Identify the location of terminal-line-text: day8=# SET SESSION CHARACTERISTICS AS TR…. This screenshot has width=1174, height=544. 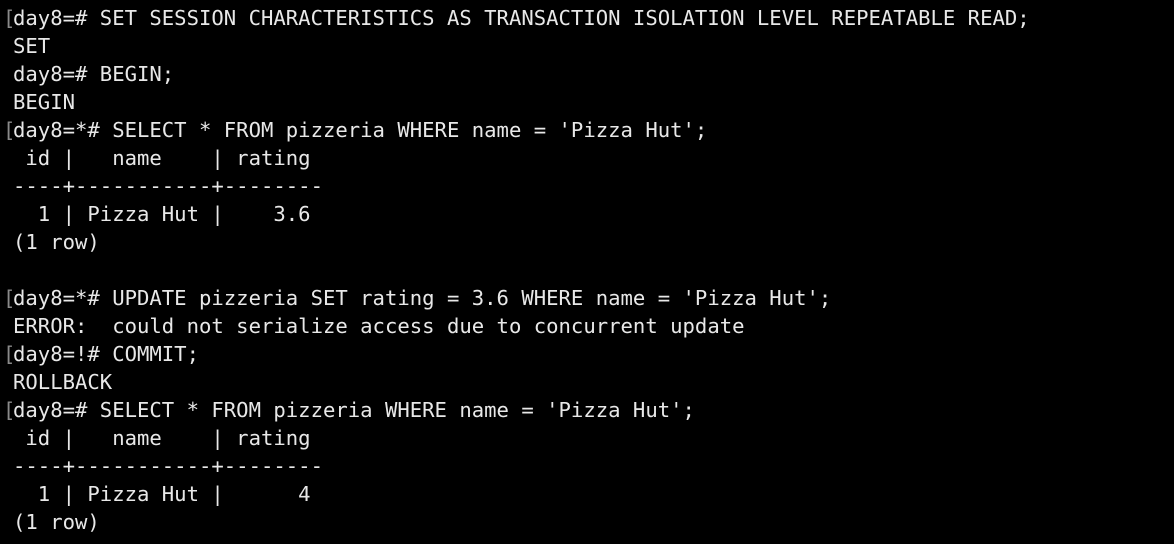
(521, 18).